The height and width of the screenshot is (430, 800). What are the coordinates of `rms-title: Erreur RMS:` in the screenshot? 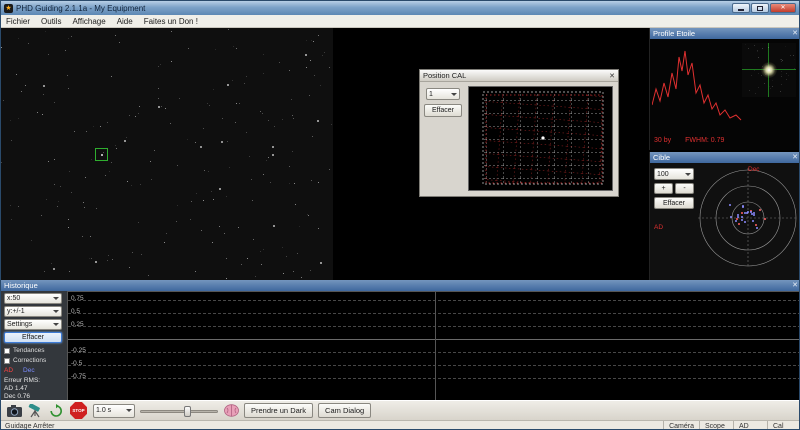 It's located at (22, 380).